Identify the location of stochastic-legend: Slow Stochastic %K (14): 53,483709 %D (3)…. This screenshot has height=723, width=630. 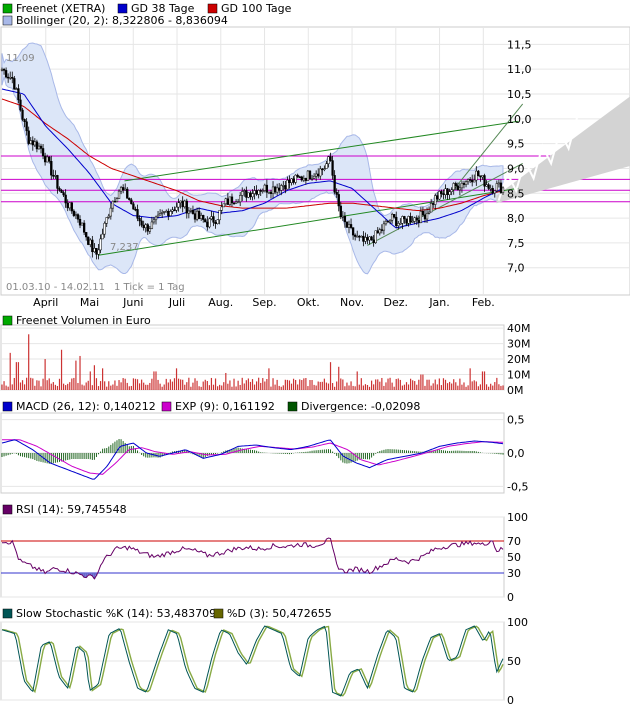
(167, 613).